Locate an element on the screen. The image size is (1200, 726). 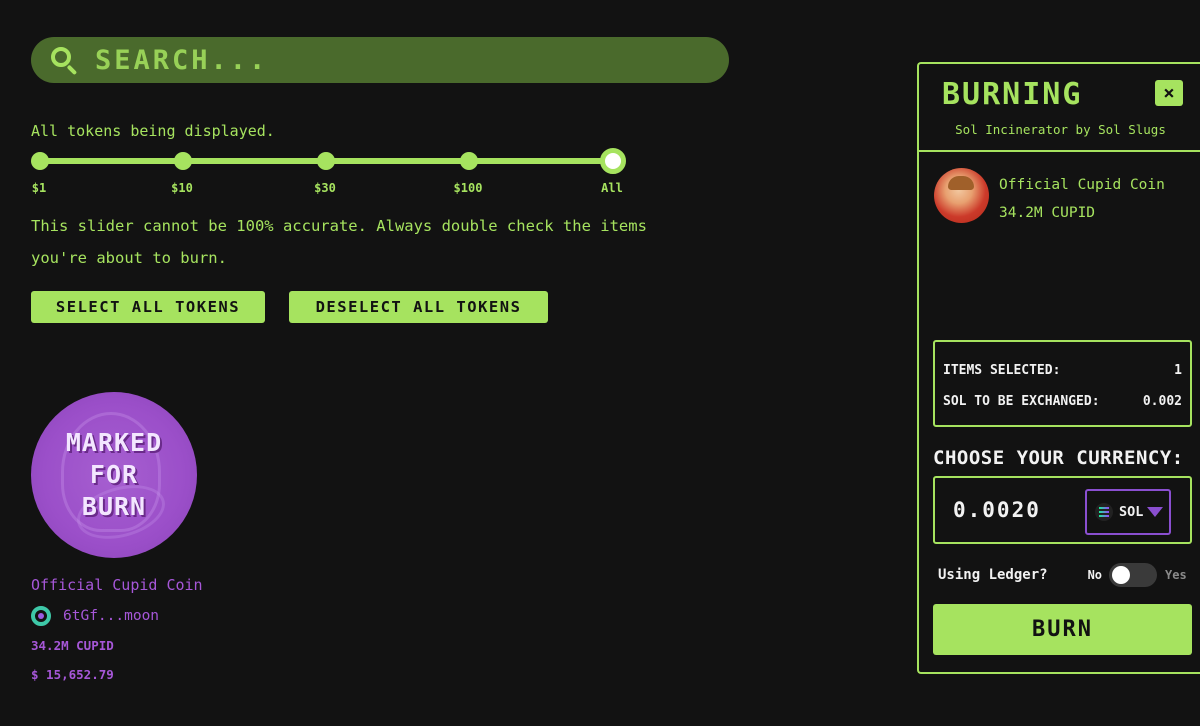
currency-box: 0.0020 SOL is located at coordinates (1062, 510).